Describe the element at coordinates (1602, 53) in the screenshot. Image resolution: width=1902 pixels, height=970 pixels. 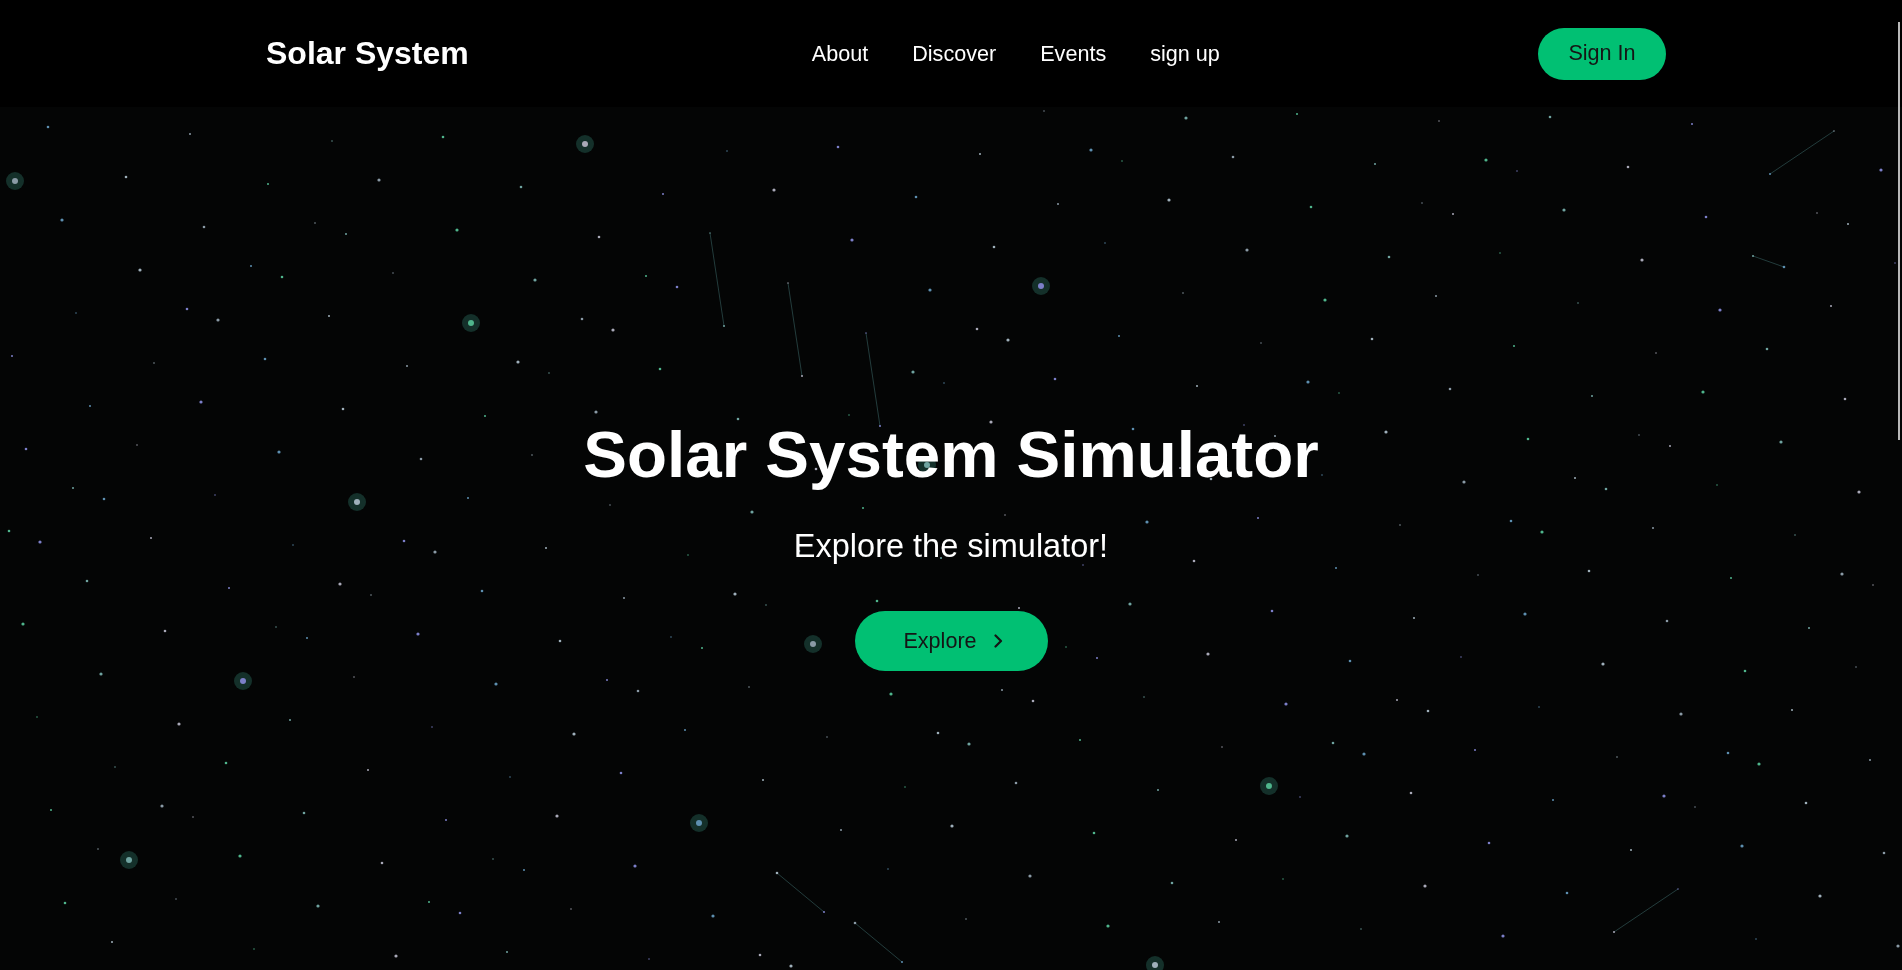
I see `sign-in-button: Sign In` at that location.